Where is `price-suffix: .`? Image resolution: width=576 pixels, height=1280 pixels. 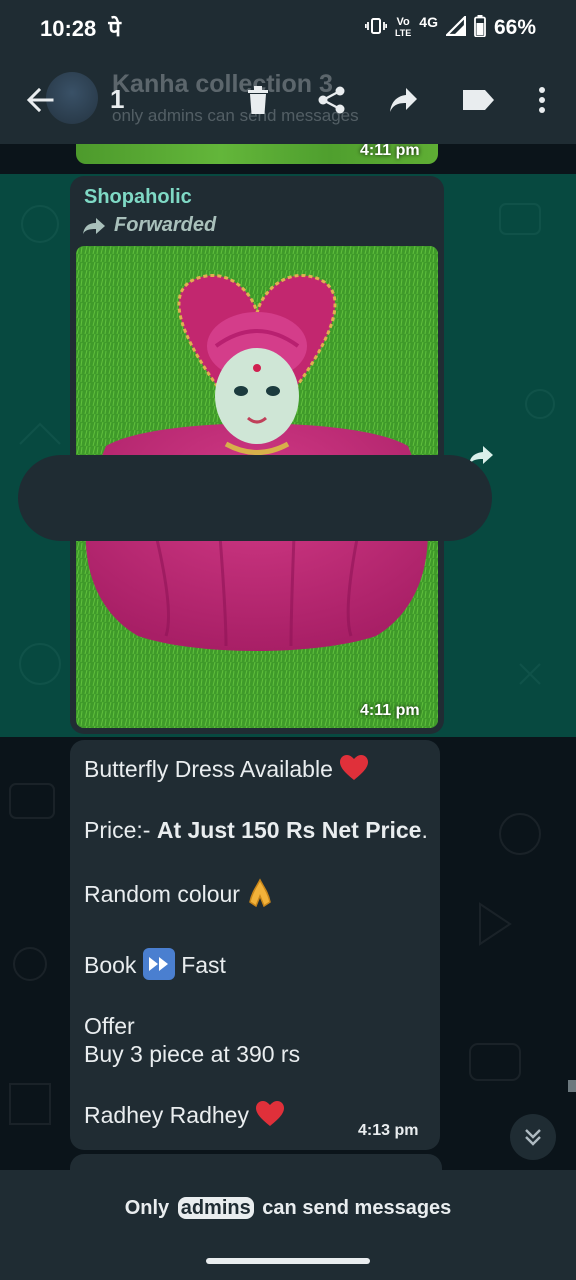 price-suffix: . is located at coordinates (424, 830).